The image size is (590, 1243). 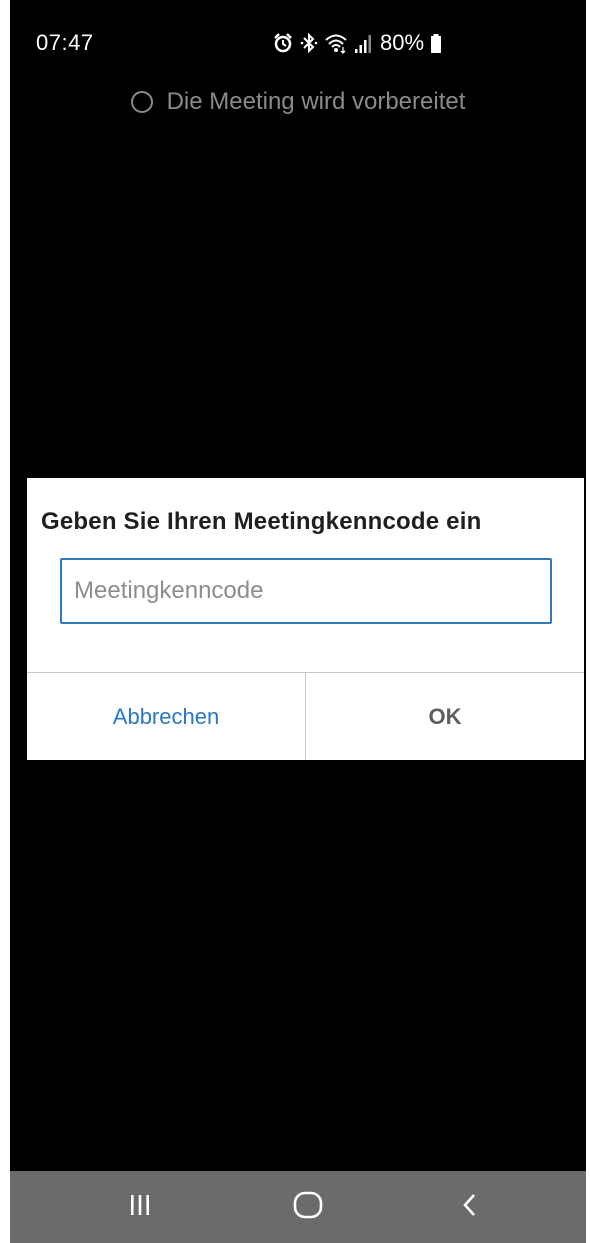 I want to click on home-button, so click(x=308, y=1207).